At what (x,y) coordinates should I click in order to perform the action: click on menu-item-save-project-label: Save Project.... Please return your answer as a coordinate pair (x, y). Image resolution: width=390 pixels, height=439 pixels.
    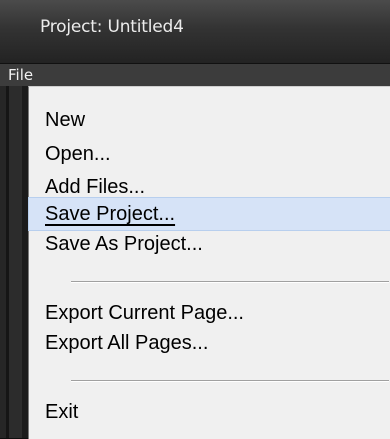
    Looking at the image, I should click on (110, 214).